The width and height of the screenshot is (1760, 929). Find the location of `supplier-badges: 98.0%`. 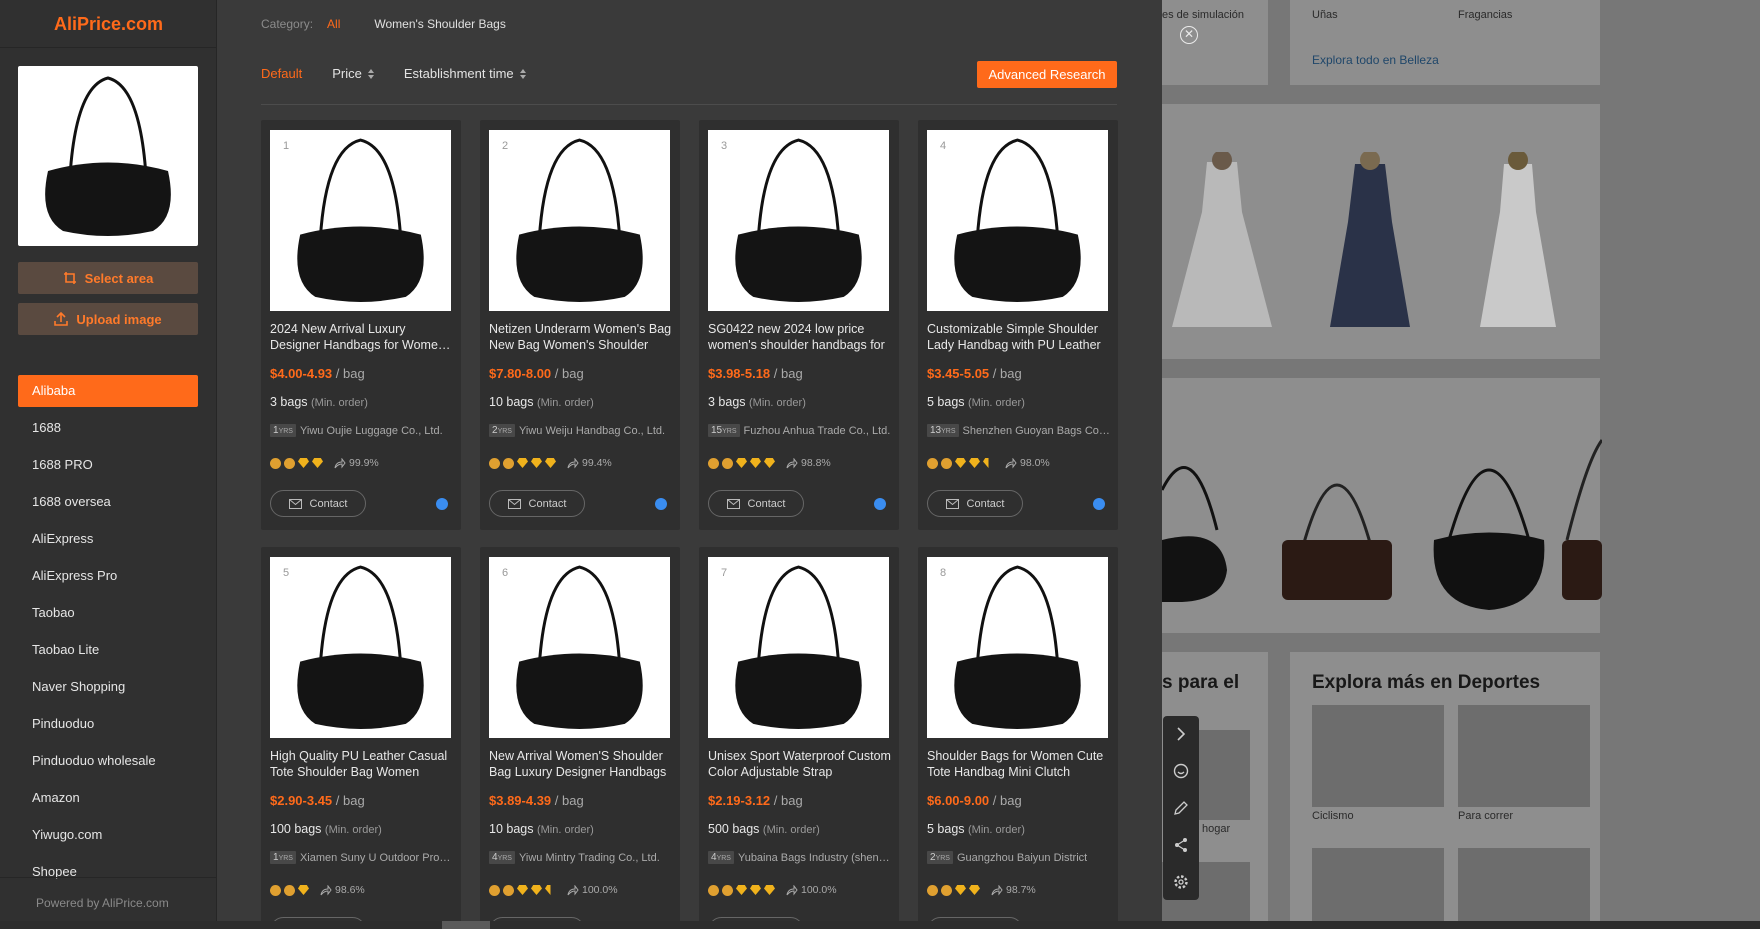

supplier-badges: 98.0% is located at coordinates (988, 463).